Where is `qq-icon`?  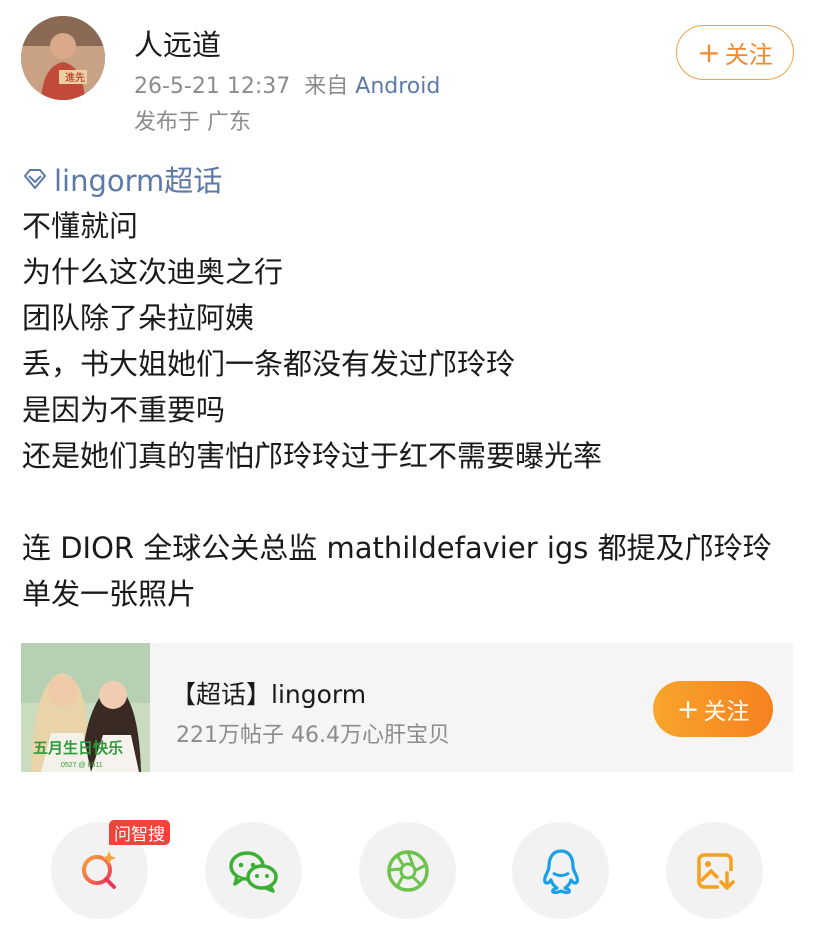 qq-icon is located at coordinates (560, 871).